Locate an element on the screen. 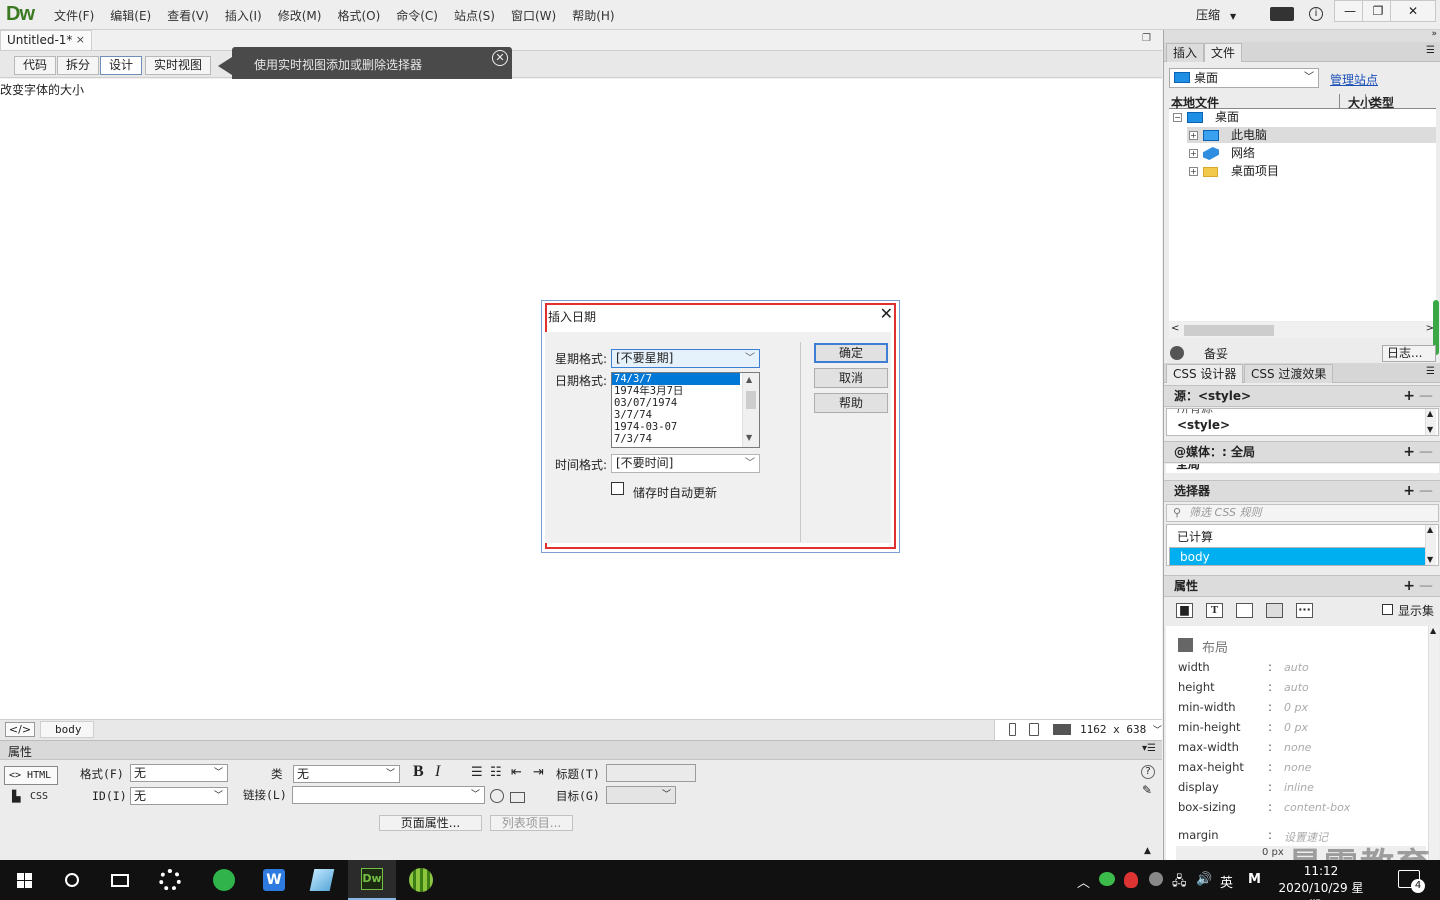 This screenshot has height=900, width=1440. tab-files: 文件 is located at coordinates (1223, 52).